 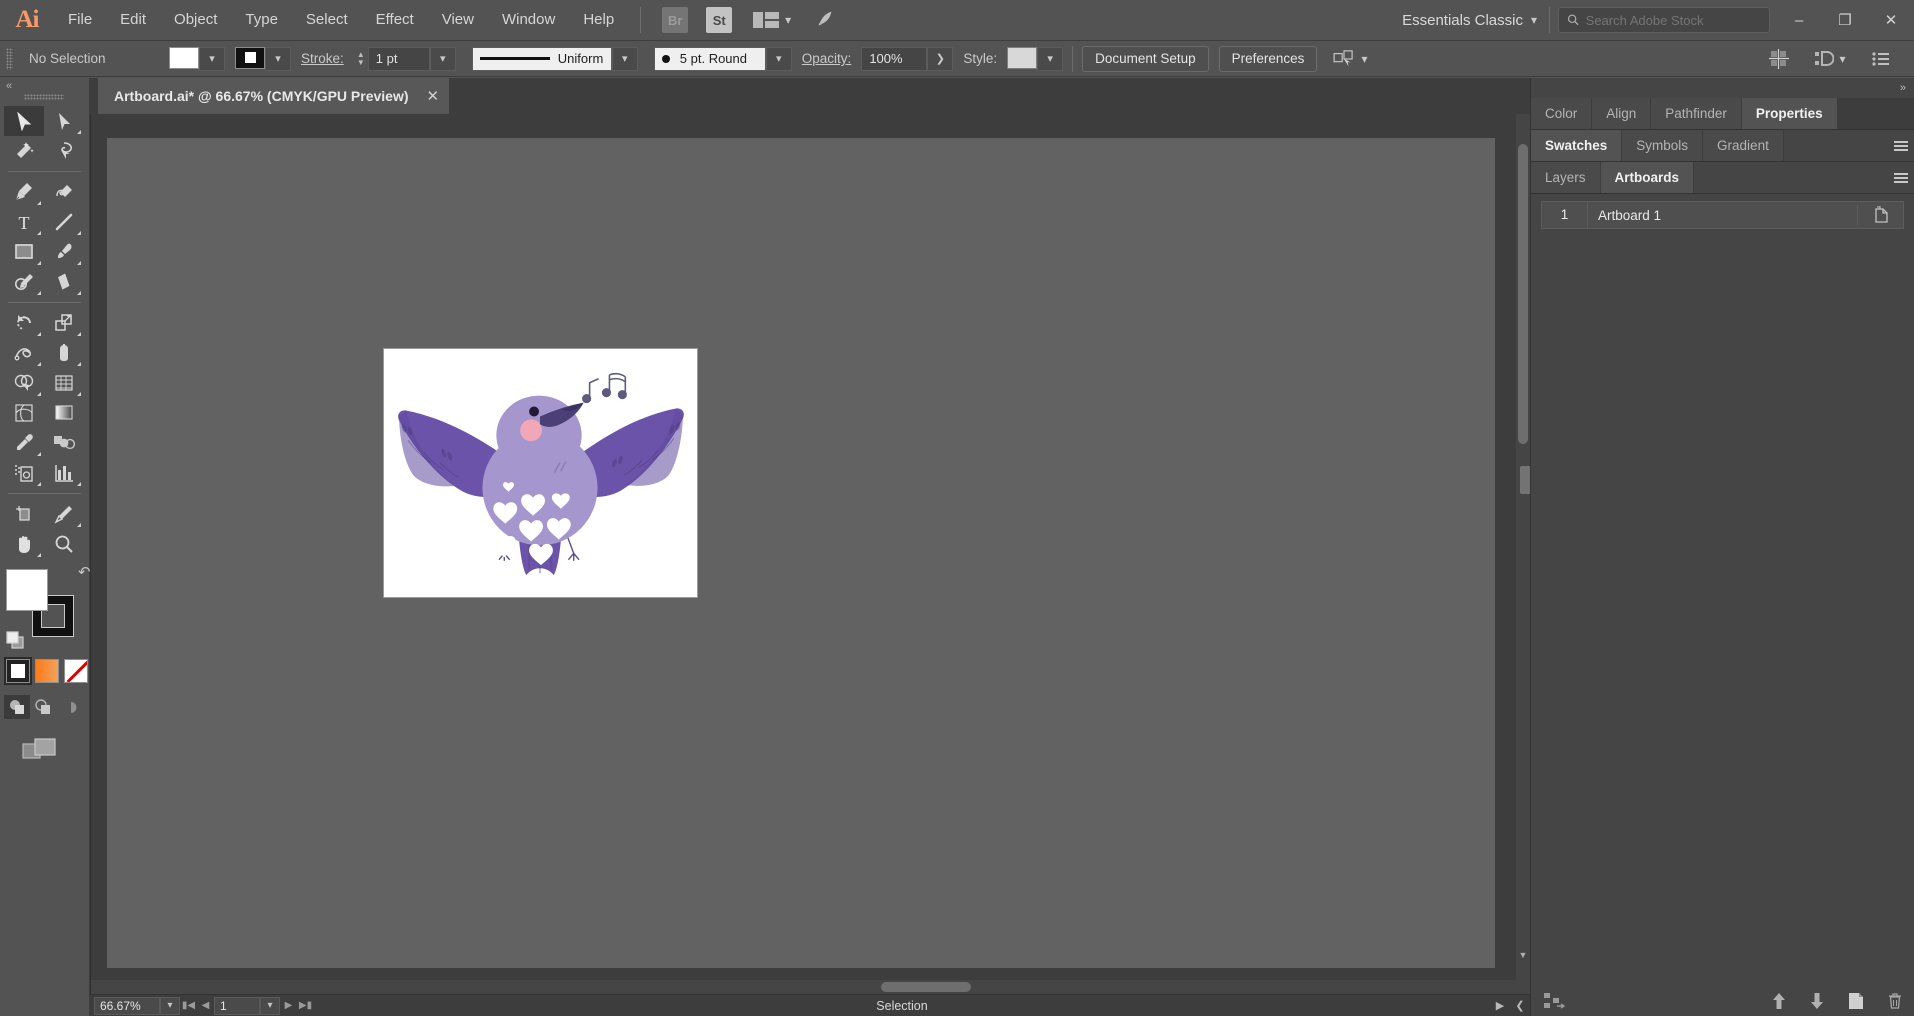 I want to click on artboard-row-new-icon, so click(x=1880, y=215).